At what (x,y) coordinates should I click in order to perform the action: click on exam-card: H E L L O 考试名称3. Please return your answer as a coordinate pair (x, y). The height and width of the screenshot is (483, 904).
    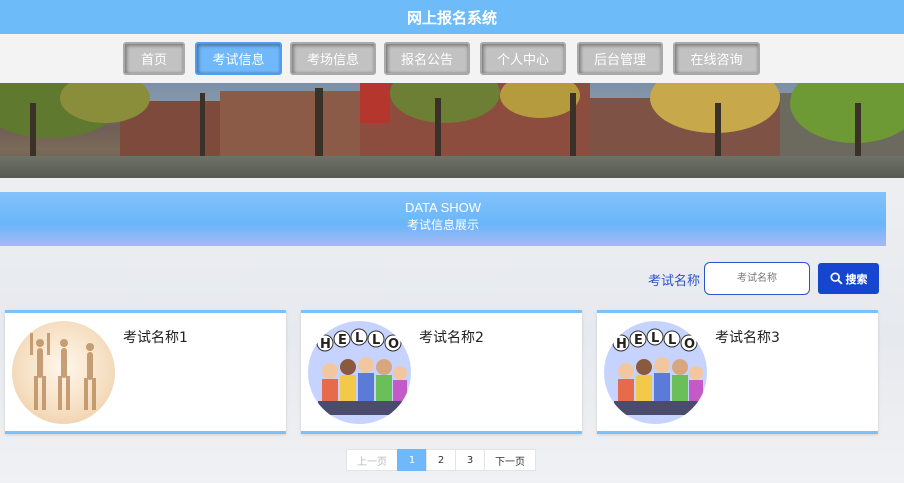
    Looking at the image, I should click on (737, 372).